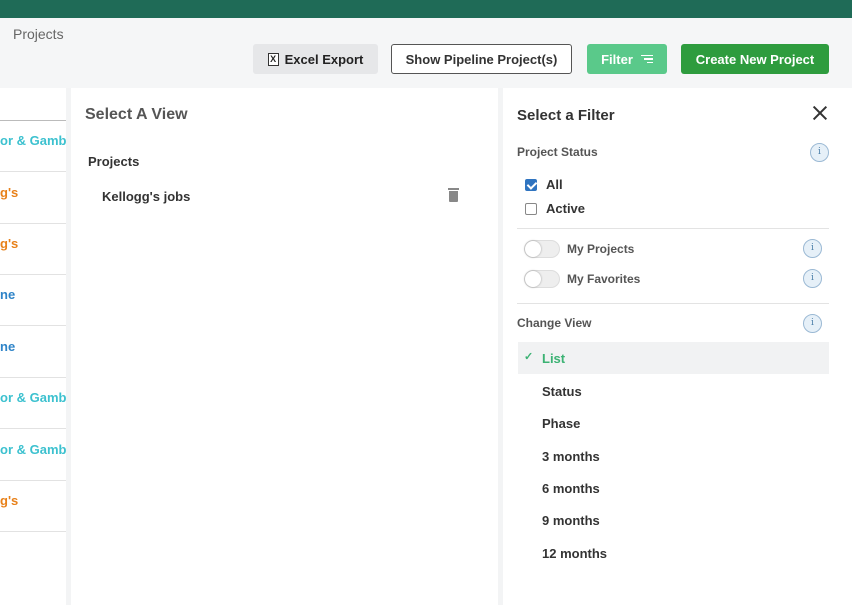 The image size is (852, 605). What do you see at coordinates (554, 358) in the screenshot?
I see `view-option-label: List` at bounding box center [554, 358].